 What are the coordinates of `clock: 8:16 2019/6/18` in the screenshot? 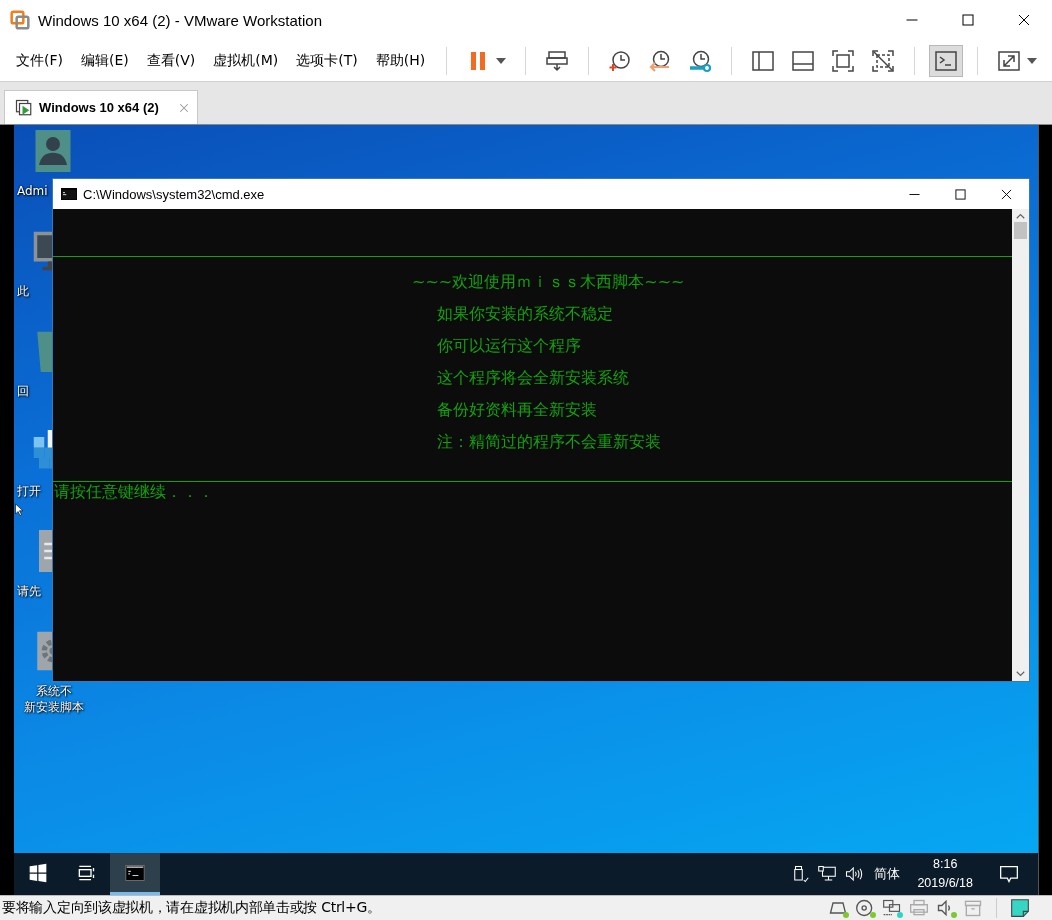 It's located at (945, 874).